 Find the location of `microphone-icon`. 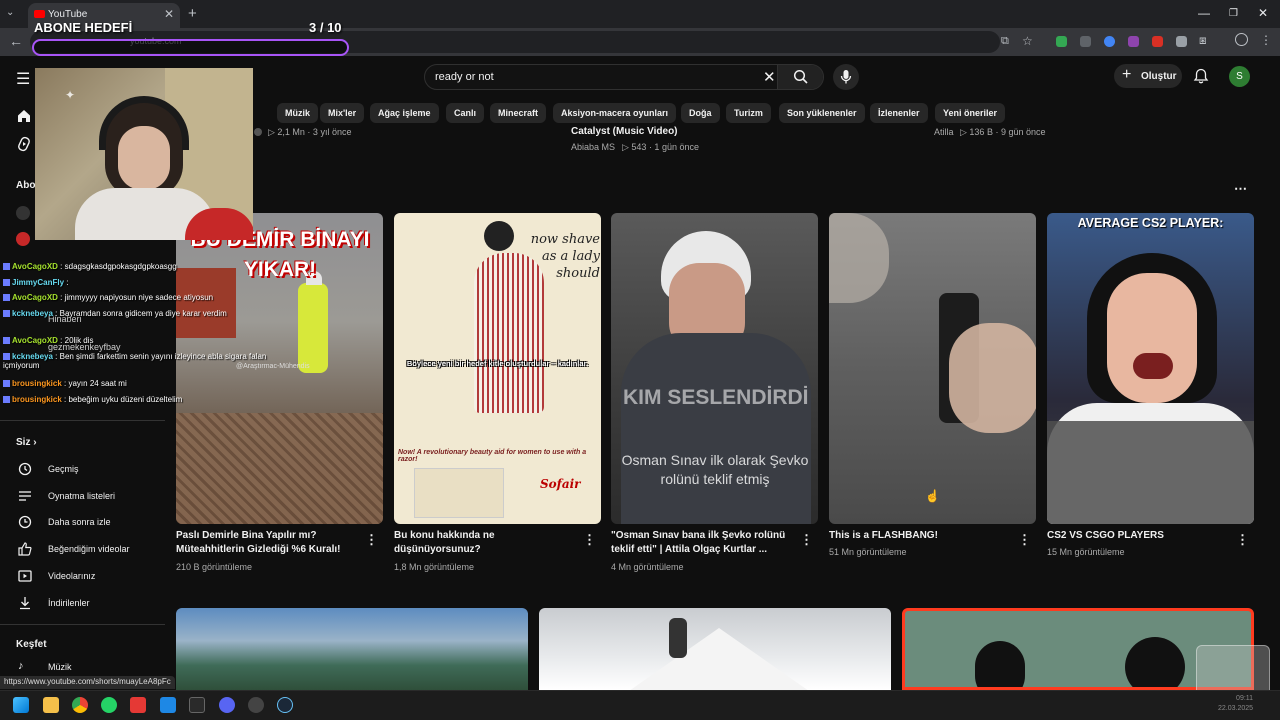

microphone-icon is located at coordinates (846, 77).